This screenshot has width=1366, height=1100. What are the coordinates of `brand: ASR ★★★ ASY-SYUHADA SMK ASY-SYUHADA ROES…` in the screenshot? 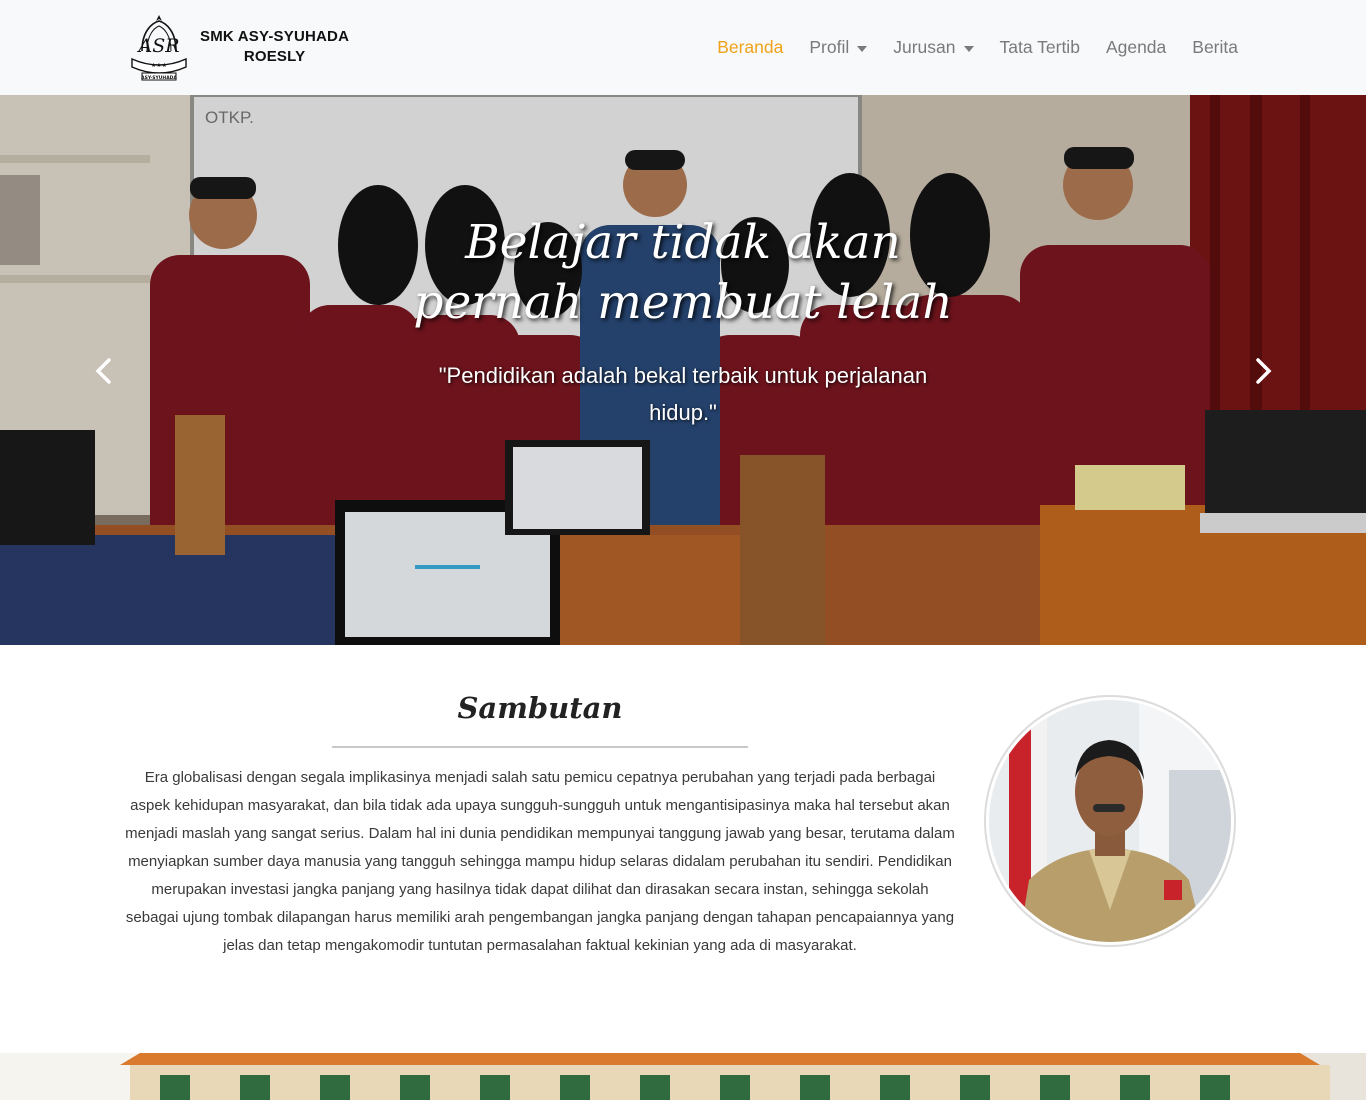 It's located at (237, 47).